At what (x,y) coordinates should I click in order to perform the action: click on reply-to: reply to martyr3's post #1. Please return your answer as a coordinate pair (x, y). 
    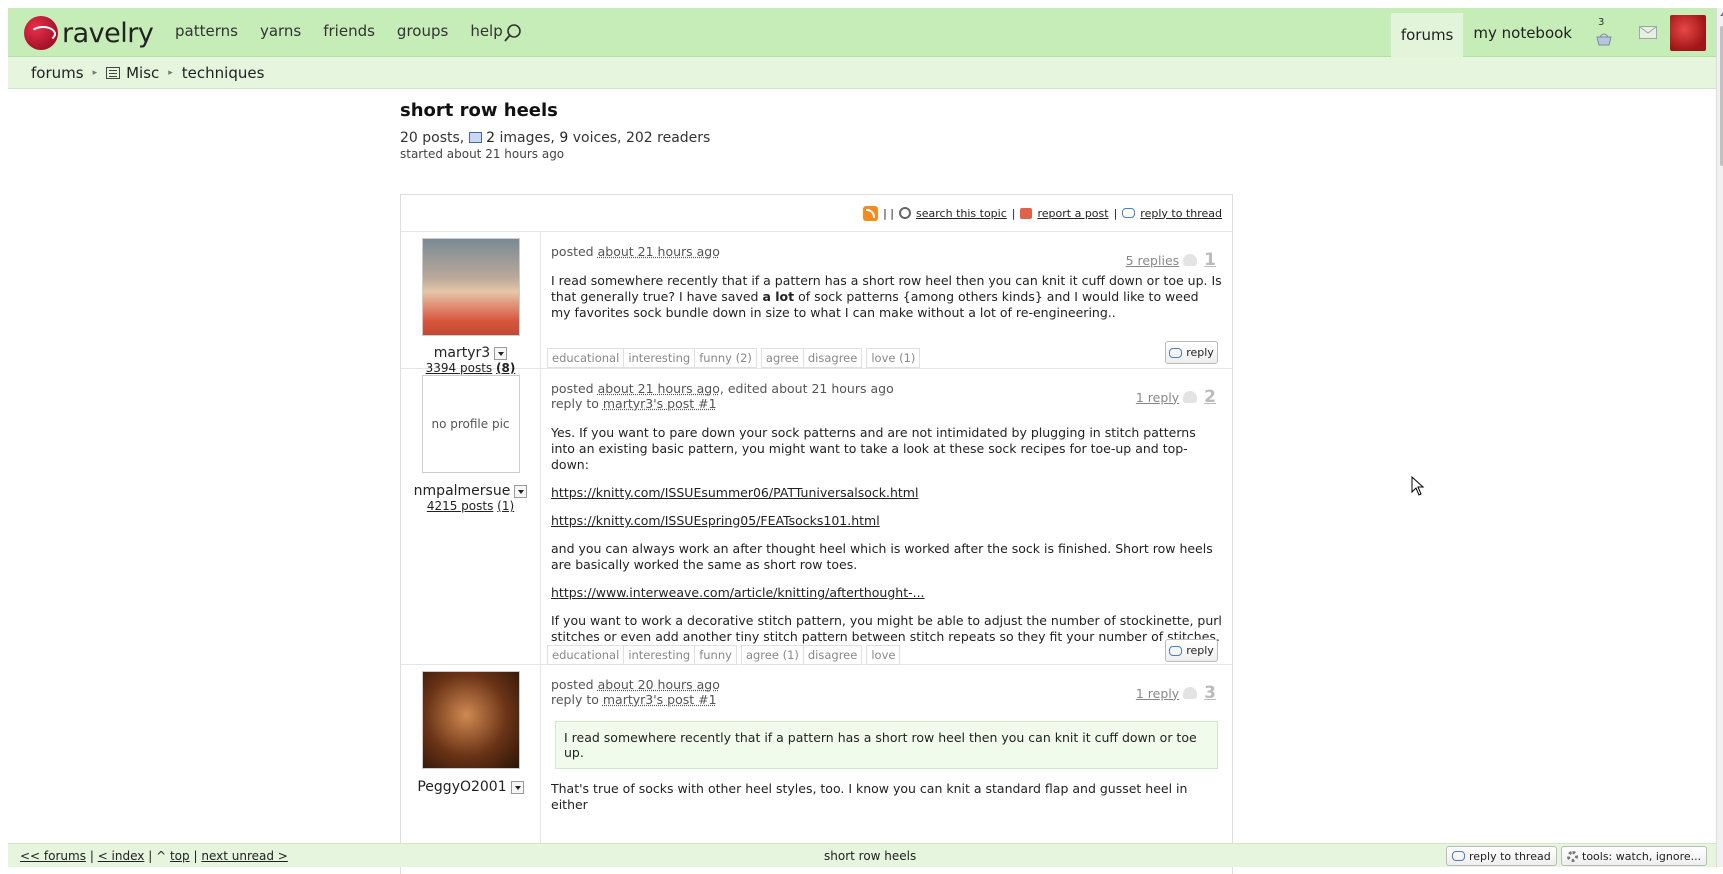
    Looking at the image, I should click on (886, 699).